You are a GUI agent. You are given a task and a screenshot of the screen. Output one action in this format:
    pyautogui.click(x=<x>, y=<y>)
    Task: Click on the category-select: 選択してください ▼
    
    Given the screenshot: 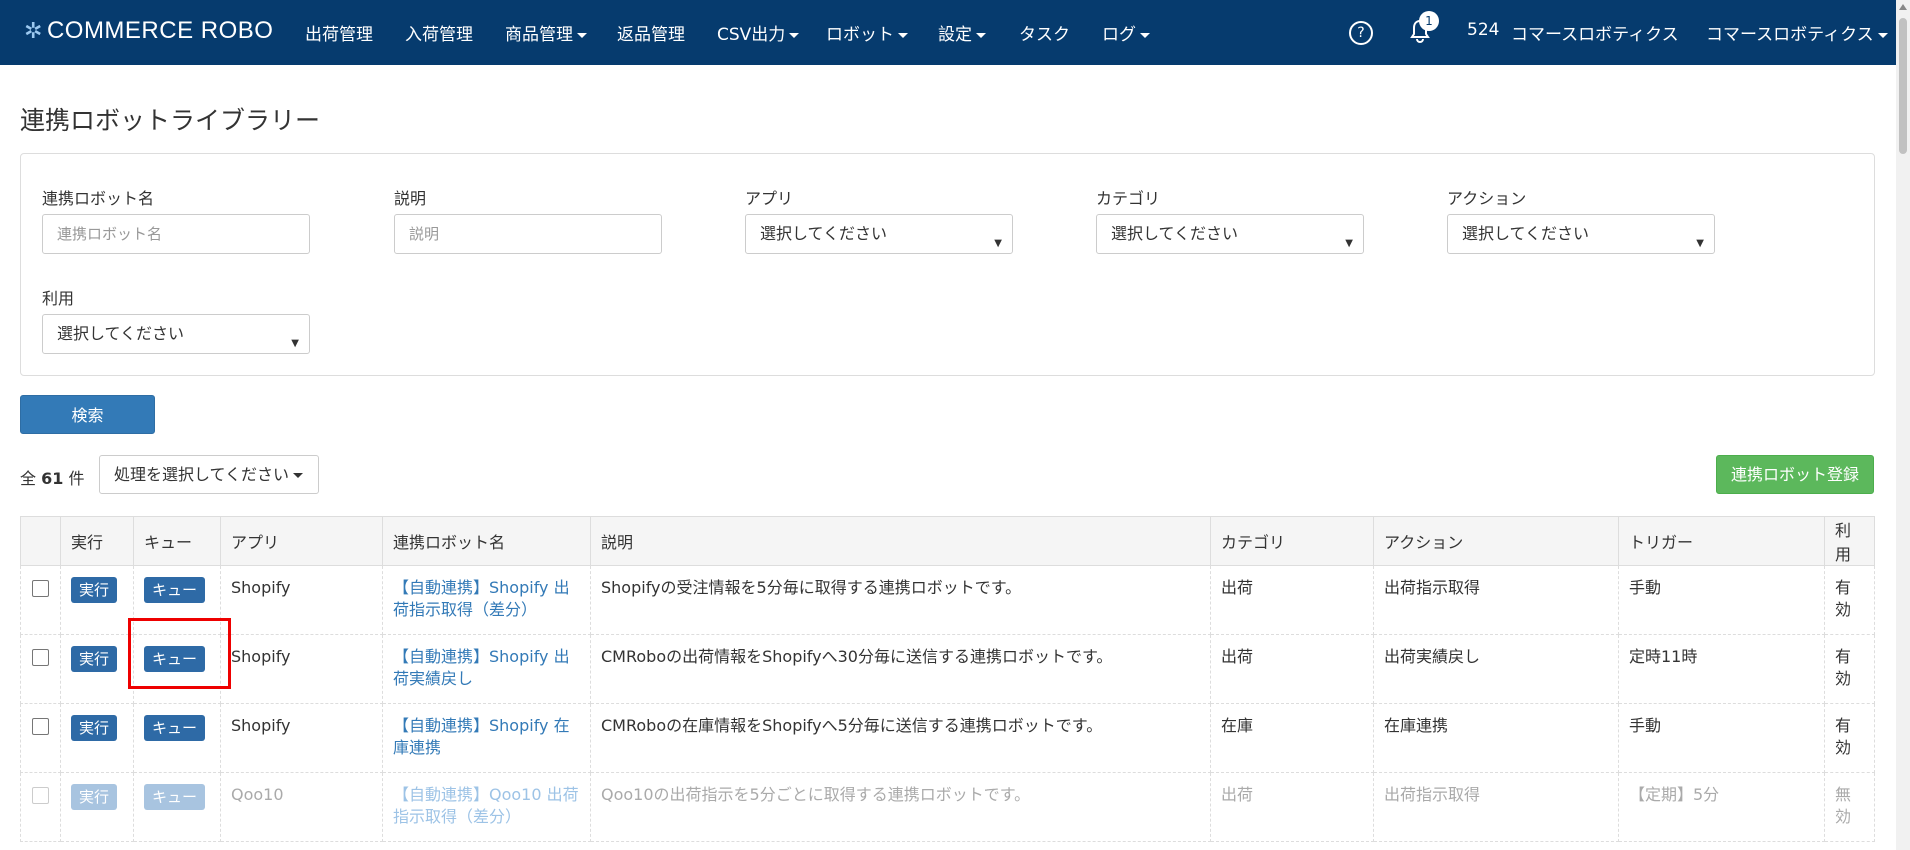 What is the action you would take?
    pyautogui.click(x=1230, y=234)
    